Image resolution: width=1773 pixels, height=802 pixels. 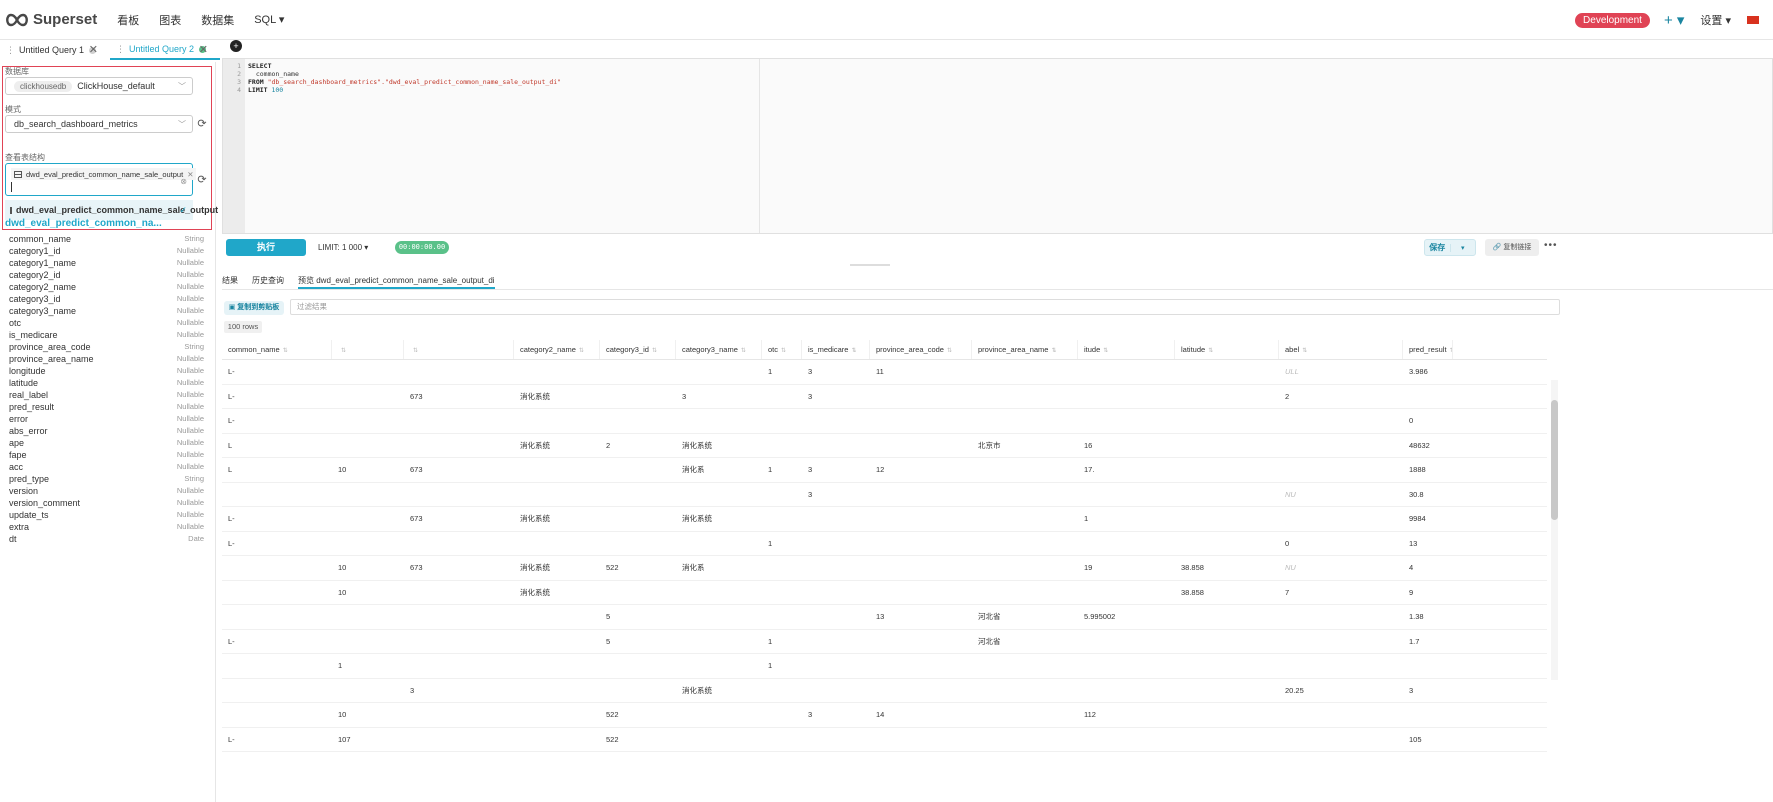 What do you see at coordinates (106, 504) in the screenshot?
I see `column-item: version_comment Nullable` at bounding box center [106, 504].